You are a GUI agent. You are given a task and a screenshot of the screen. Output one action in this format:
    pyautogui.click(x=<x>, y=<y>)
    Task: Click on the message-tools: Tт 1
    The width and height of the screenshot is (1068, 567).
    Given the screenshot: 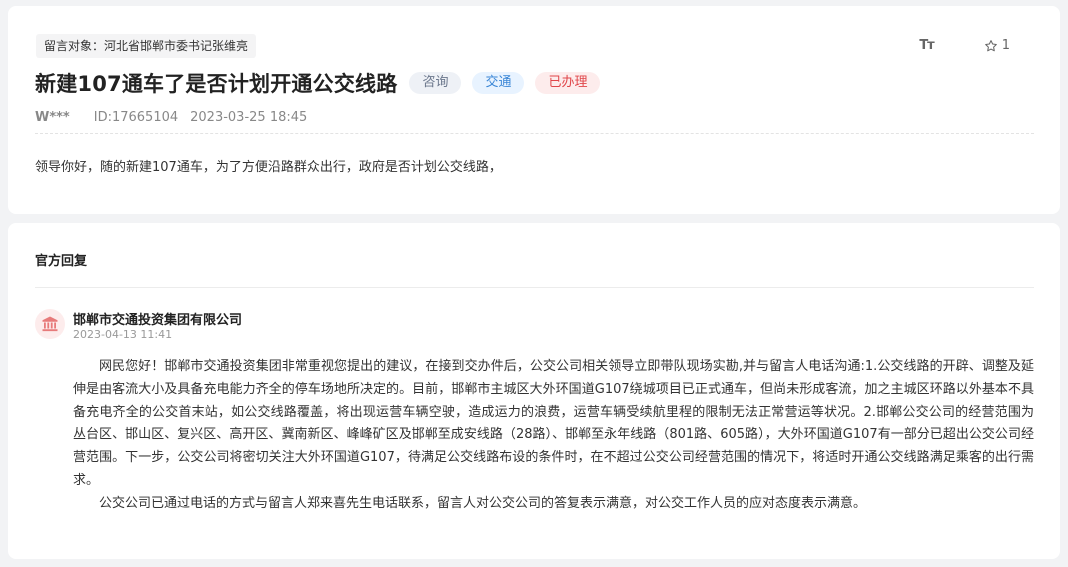 What is the action you would take?
    pyautogui.click(x=964, y=45)
    